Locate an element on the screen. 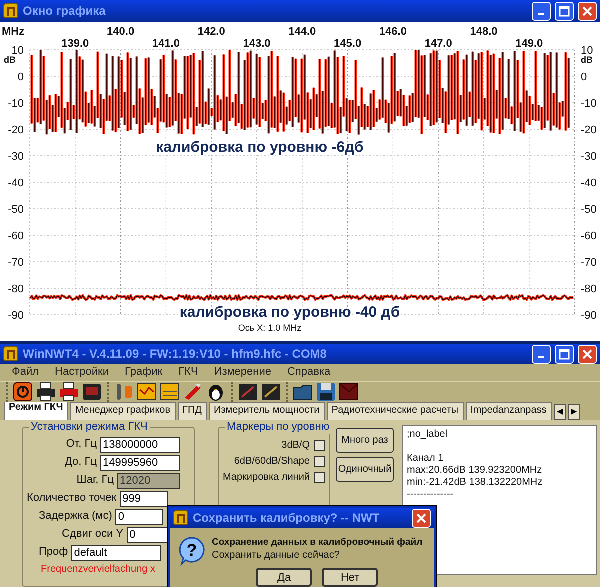 This screenshot has width=600, height=587. menu-item: Измерение is located at coordinates (243, 372).